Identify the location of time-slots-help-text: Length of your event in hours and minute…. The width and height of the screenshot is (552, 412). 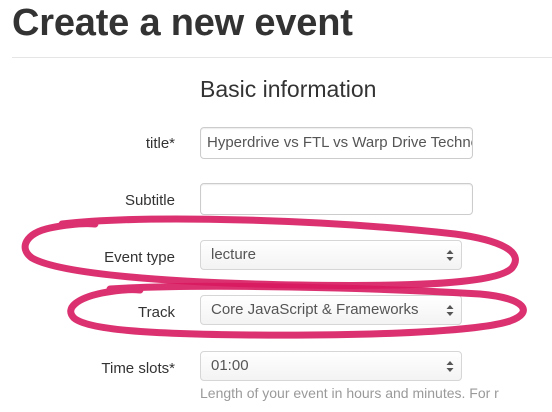
(349, 393).